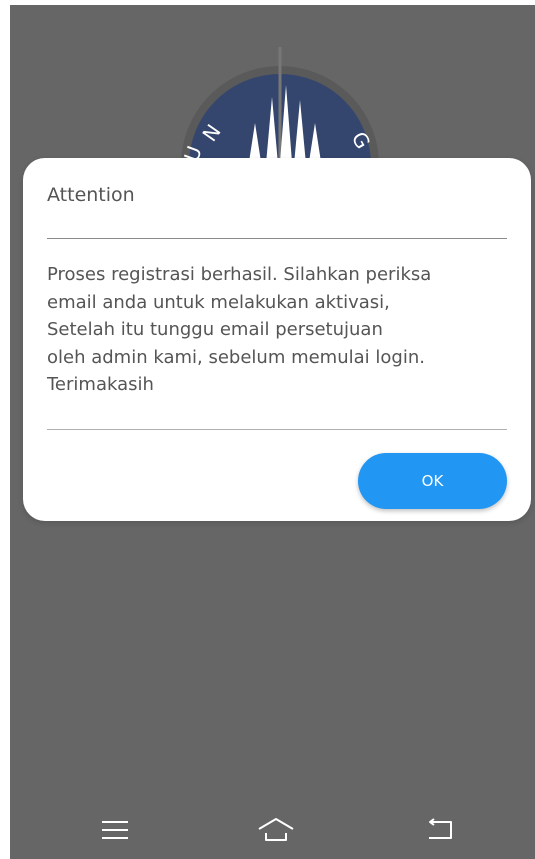  I want to click on back-button, so click(440, 830).